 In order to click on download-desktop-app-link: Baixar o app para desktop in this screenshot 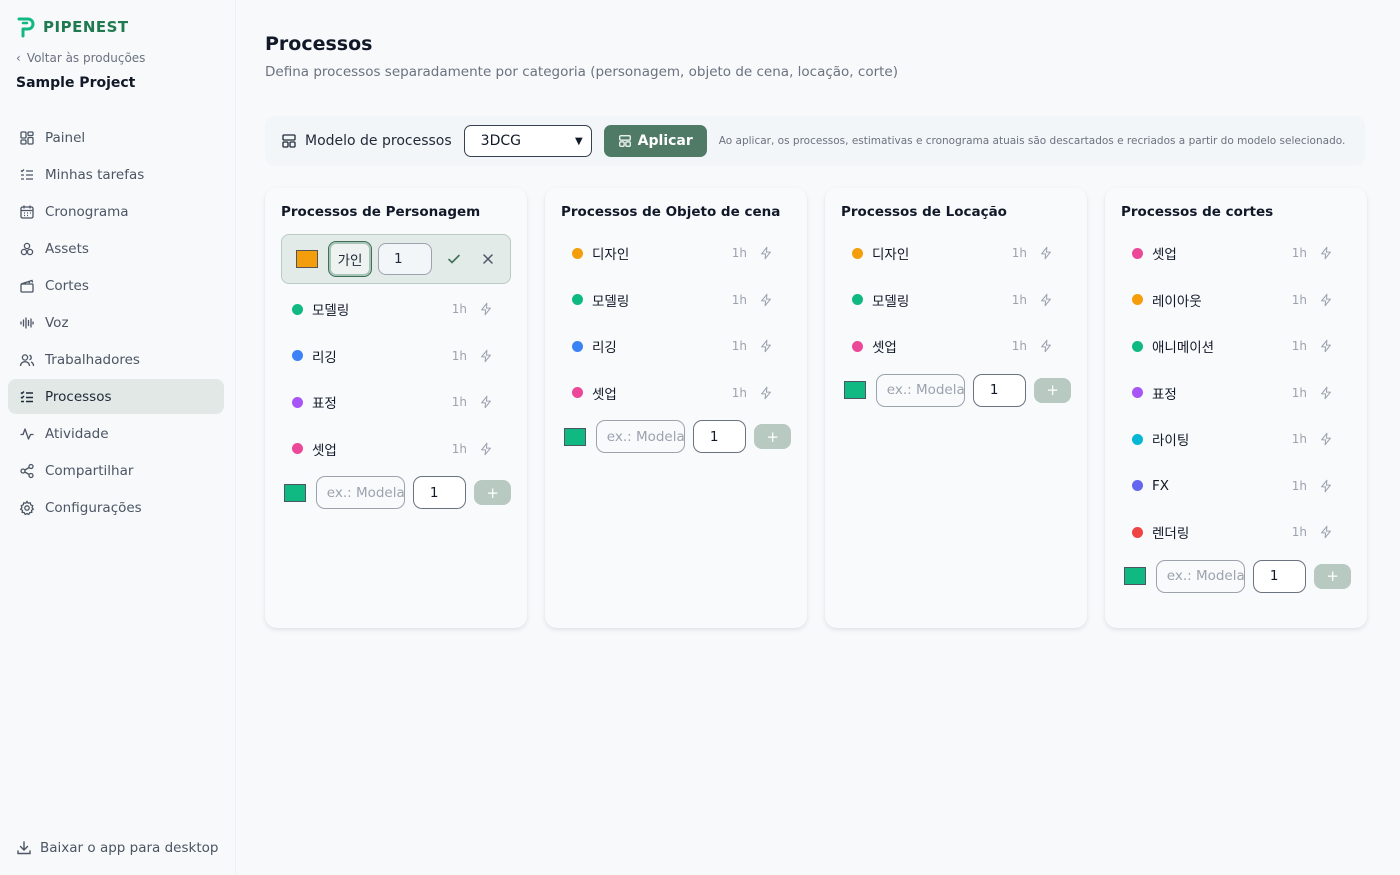, I will do `click(117, 848)`.